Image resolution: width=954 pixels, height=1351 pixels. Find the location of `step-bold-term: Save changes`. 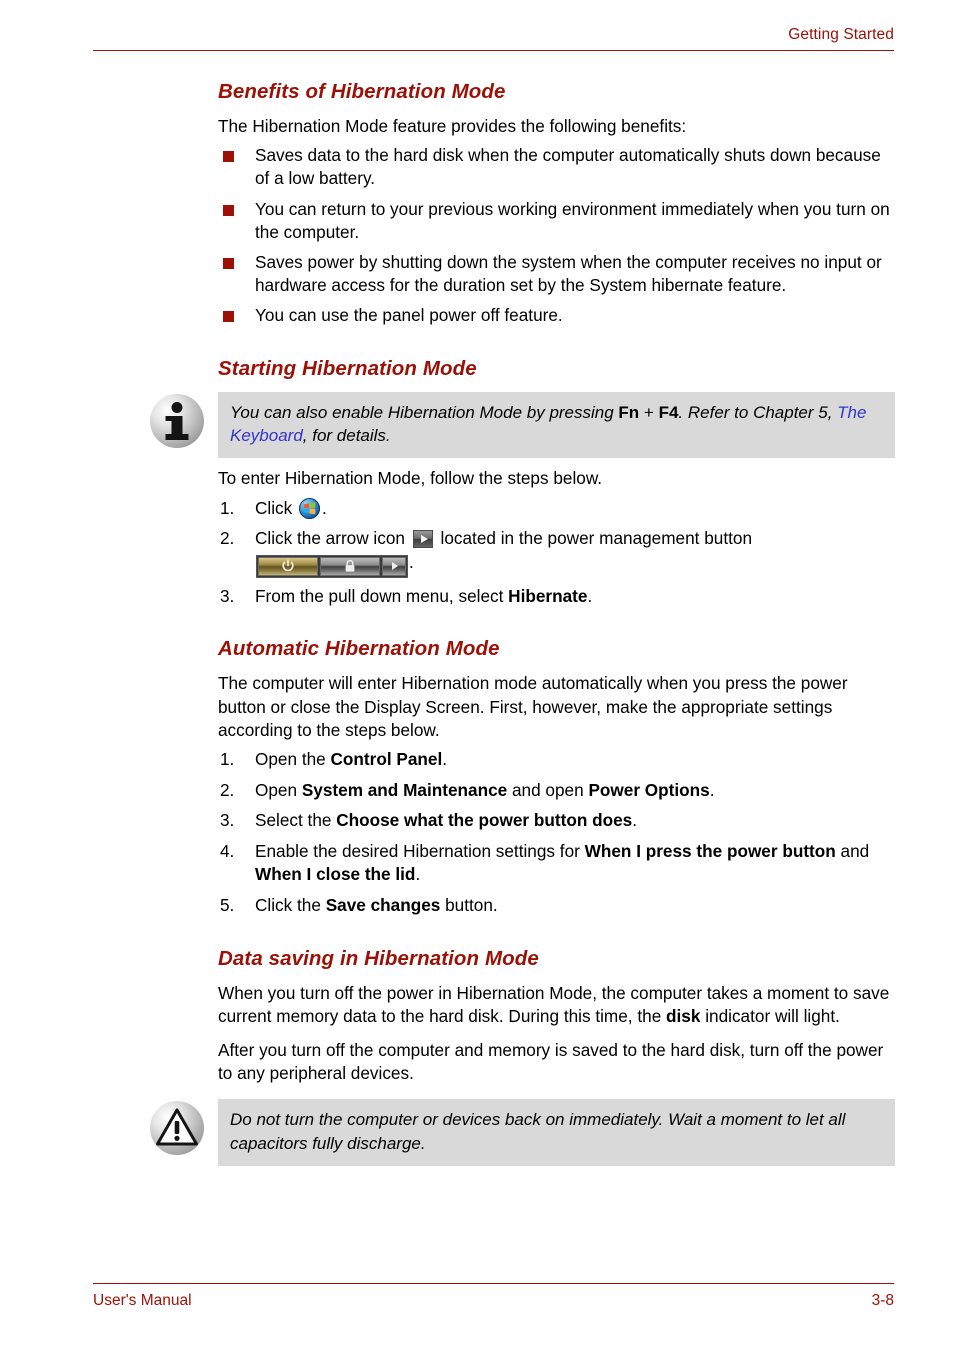

step-bold-term: Save changes is located at coordinates (383, 905).